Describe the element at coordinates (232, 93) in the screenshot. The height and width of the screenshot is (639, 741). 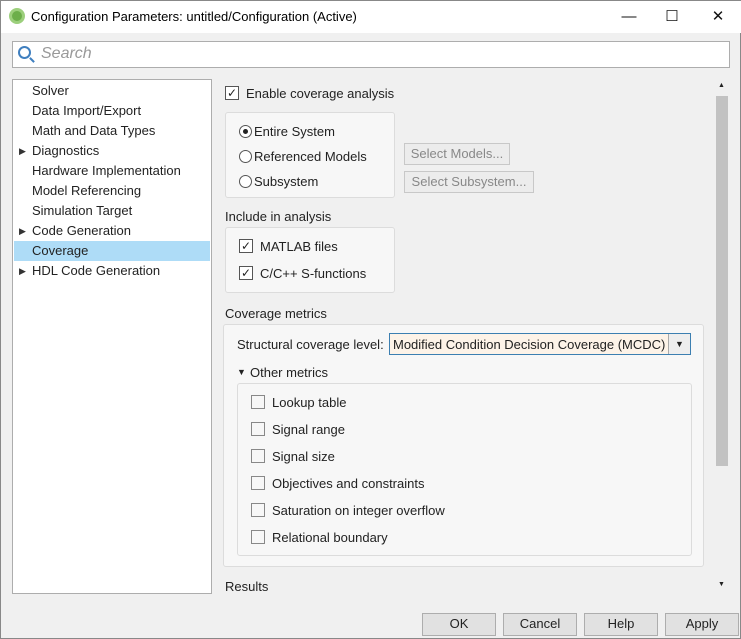
I see `enable-coverage-checkbox: ✓` at that location.